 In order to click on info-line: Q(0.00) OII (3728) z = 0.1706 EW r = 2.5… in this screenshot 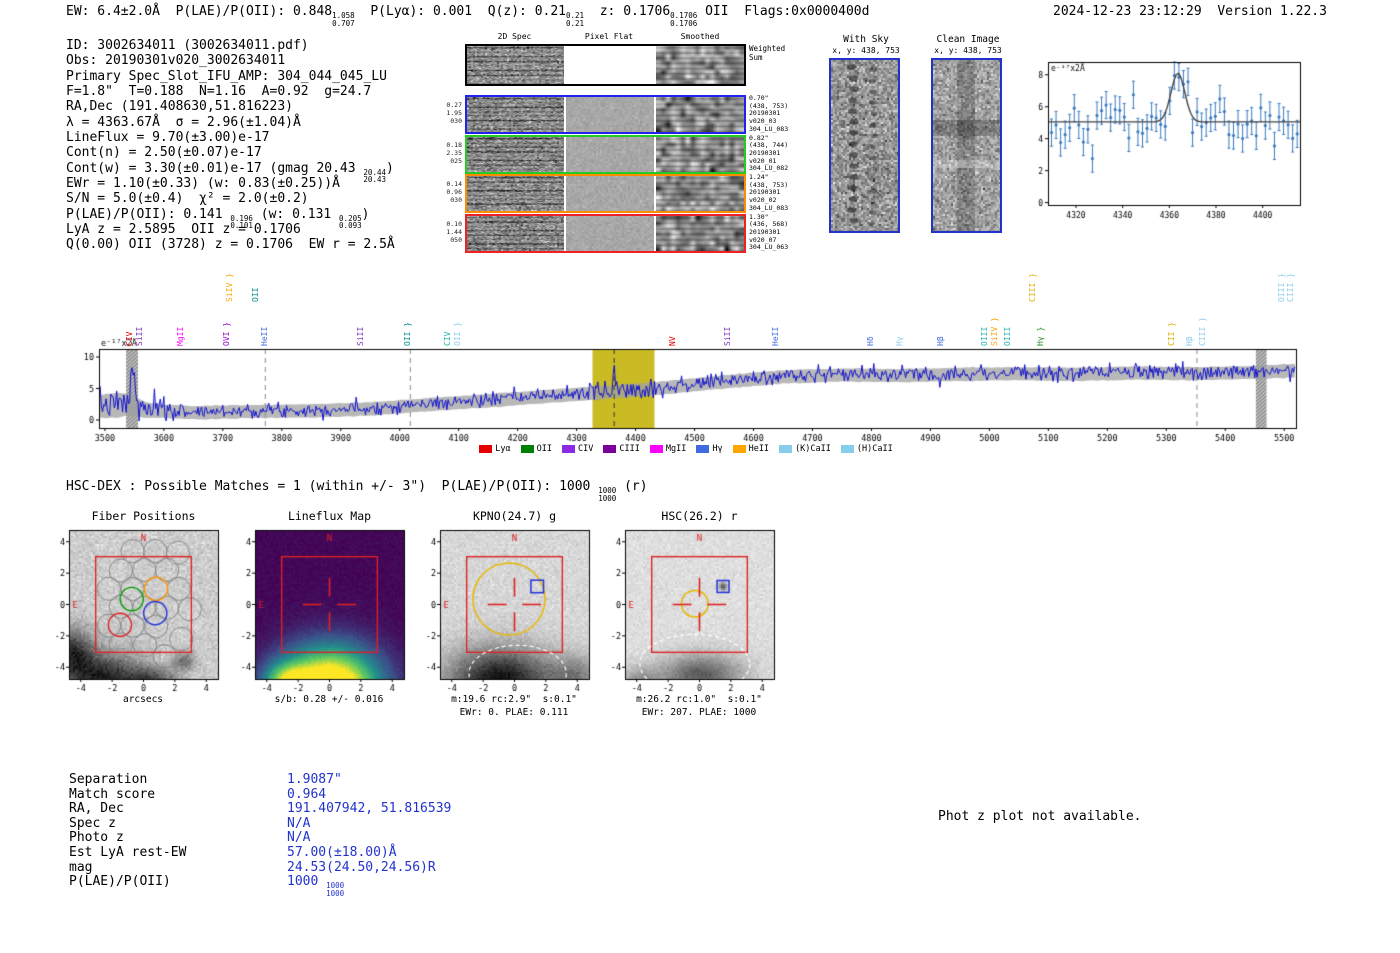, I will do `click(230, 244)`.